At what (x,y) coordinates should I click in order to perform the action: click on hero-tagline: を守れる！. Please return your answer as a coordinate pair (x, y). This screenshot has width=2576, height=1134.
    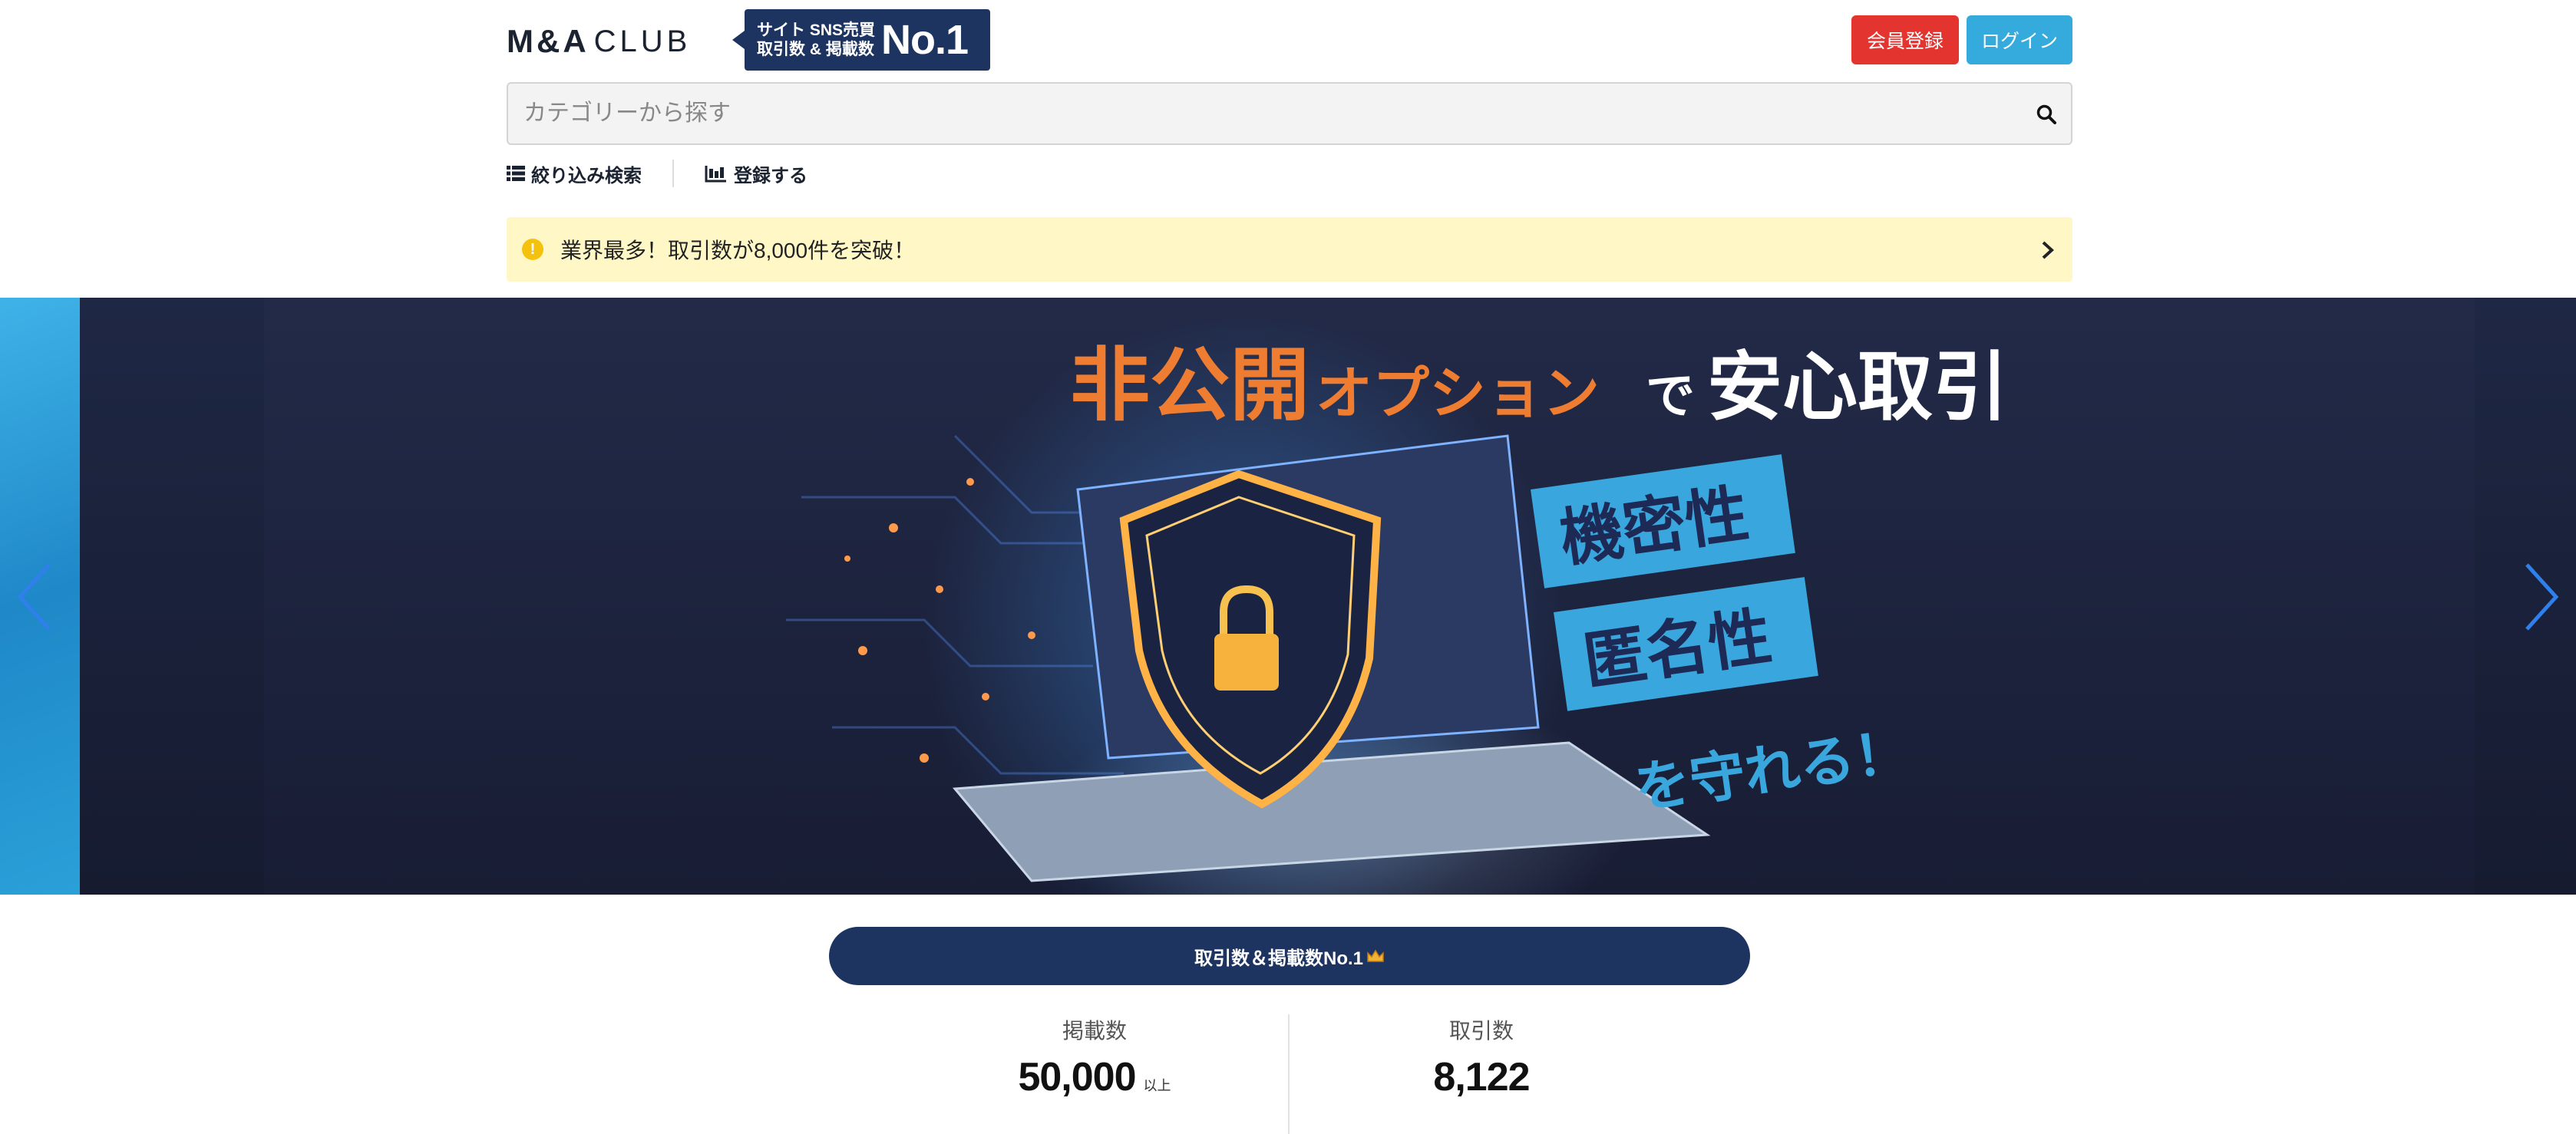
    Looking at the image, I should click on (1772, 770).